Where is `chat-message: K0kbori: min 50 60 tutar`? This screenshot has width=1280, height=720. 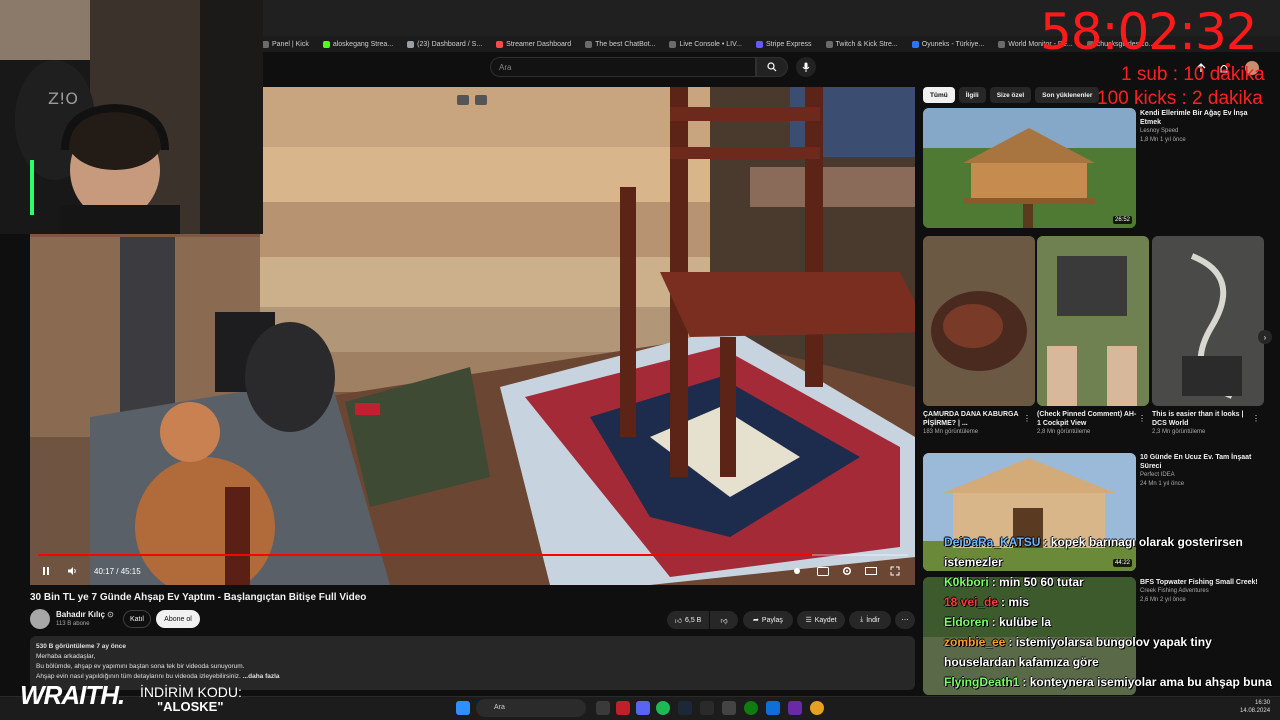
chat-message: K0kbori: min 50 60 tutar is located at coordinates (1105, 582).